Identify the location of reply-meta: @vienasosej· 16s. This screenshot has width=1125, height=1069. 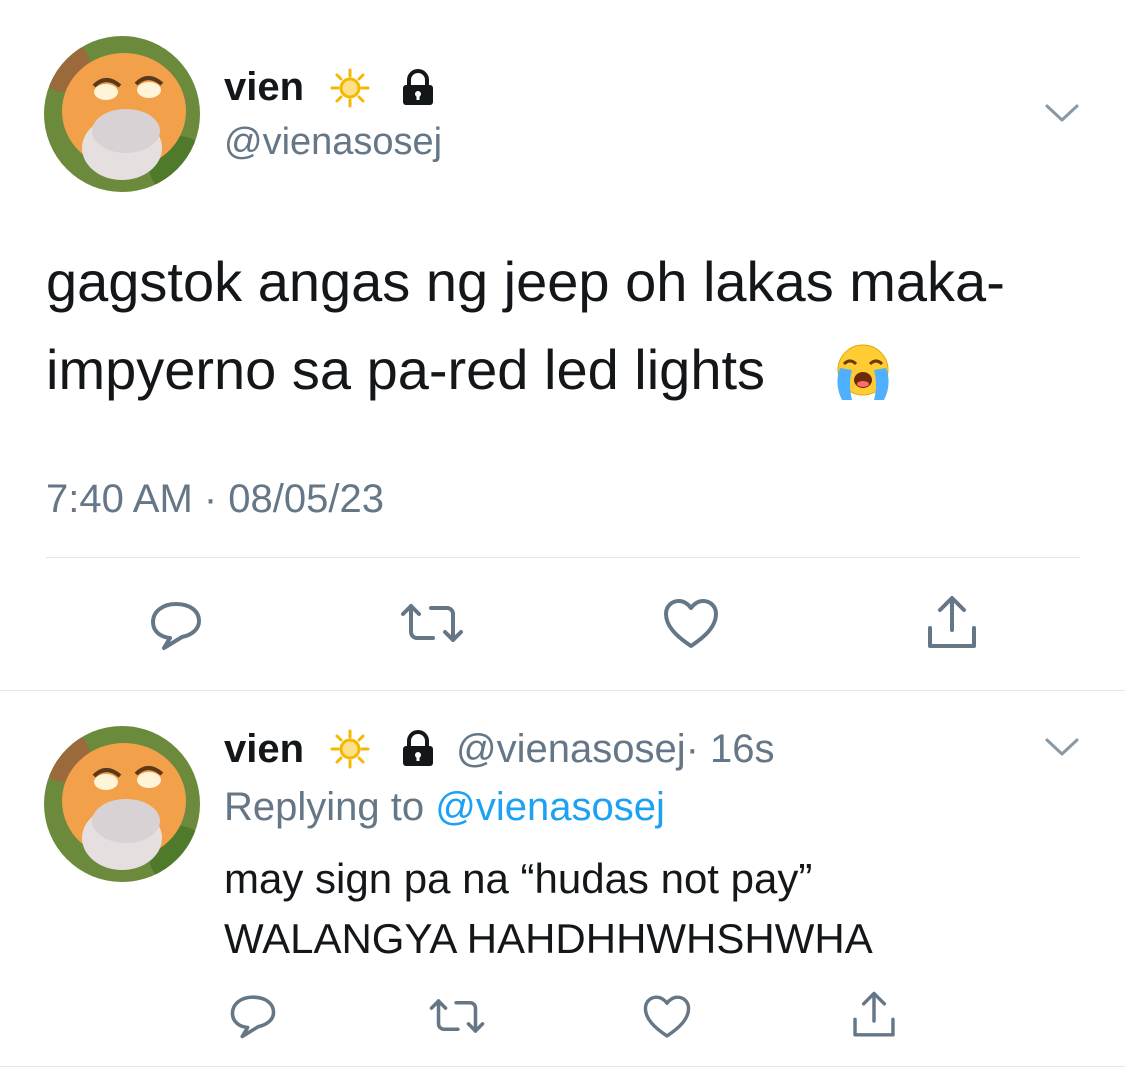
(615, 749).